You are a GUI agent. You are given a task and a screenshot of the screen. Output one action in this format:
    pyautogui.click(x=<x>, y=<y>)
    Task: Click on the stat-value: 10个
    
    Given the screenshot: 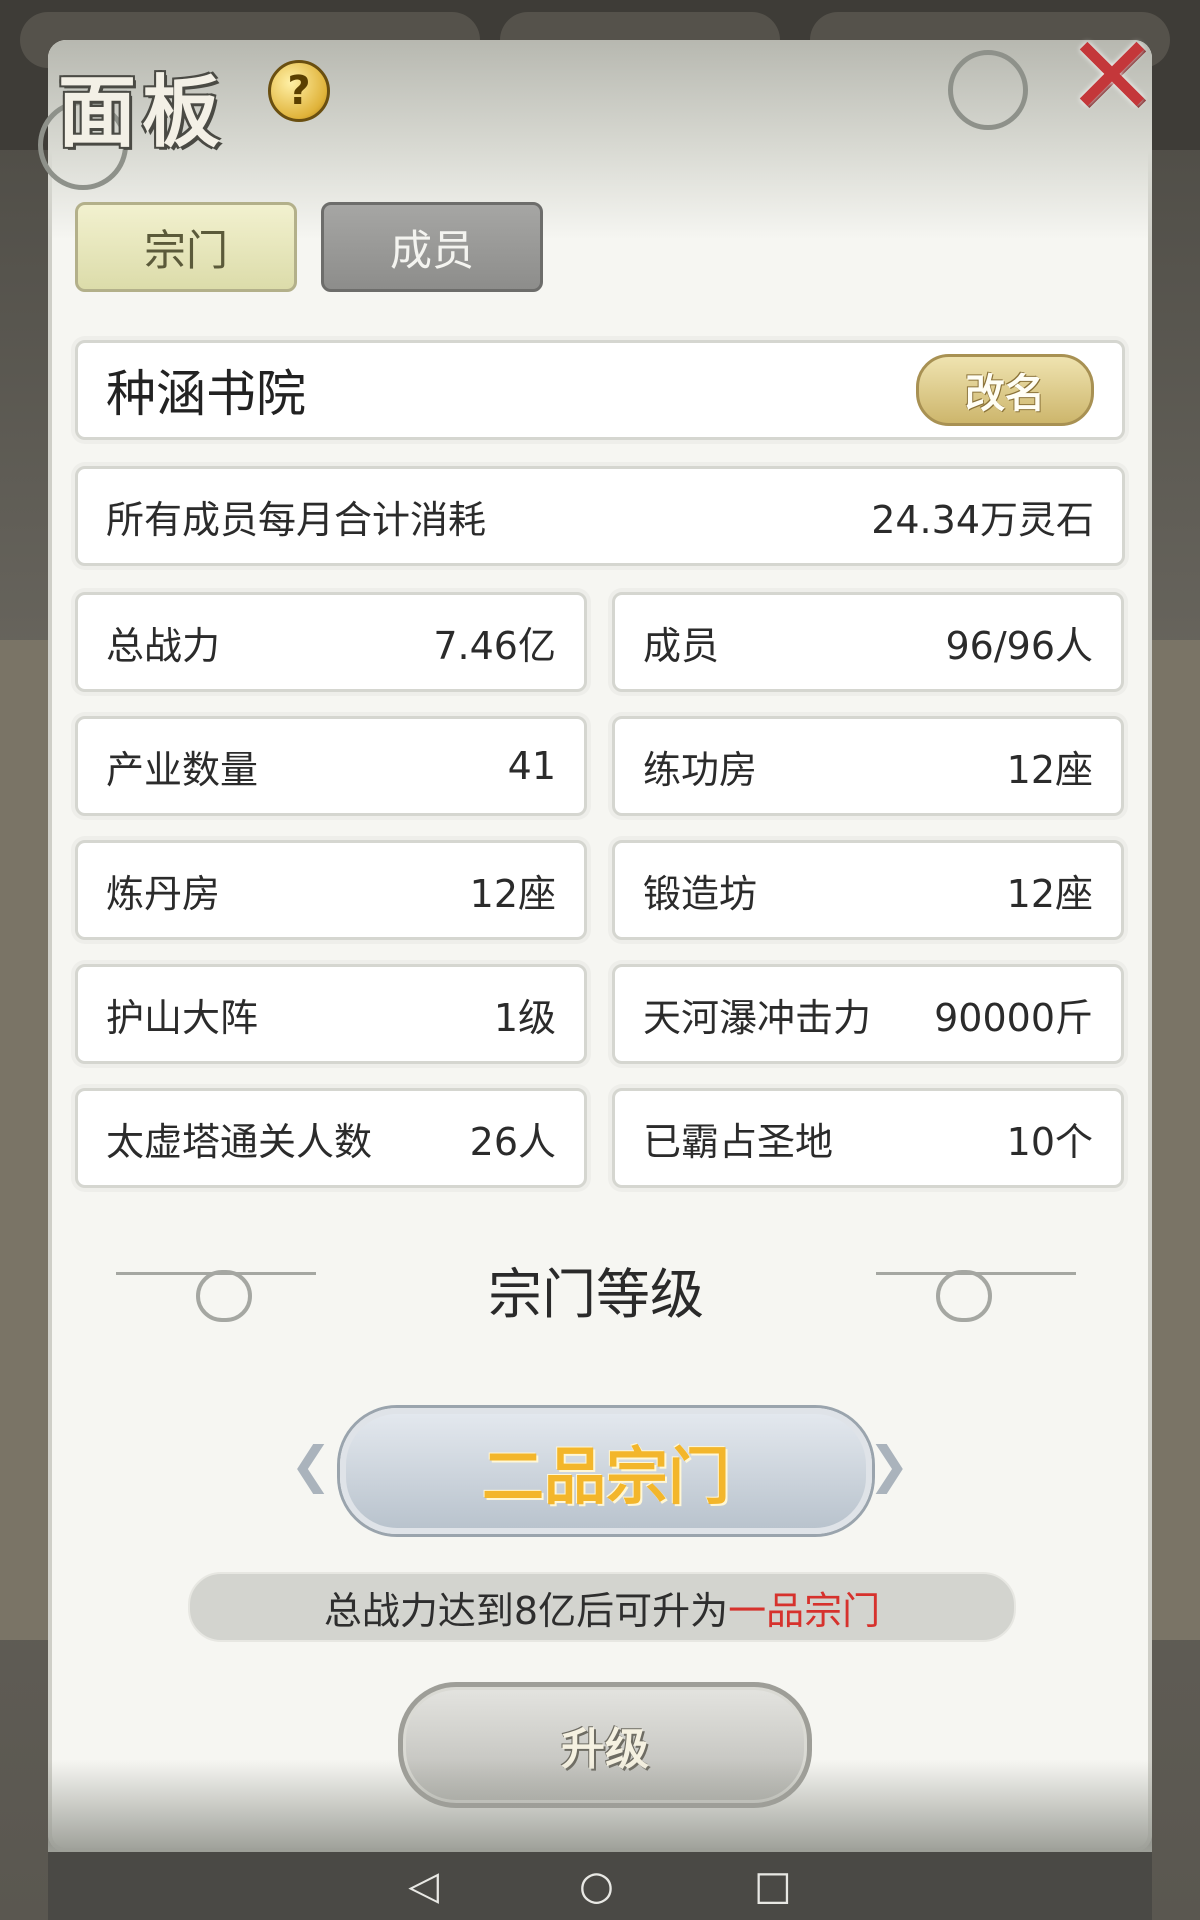 What is the action you would take?
    pyautogui.click(x=1049, y=1141)
    